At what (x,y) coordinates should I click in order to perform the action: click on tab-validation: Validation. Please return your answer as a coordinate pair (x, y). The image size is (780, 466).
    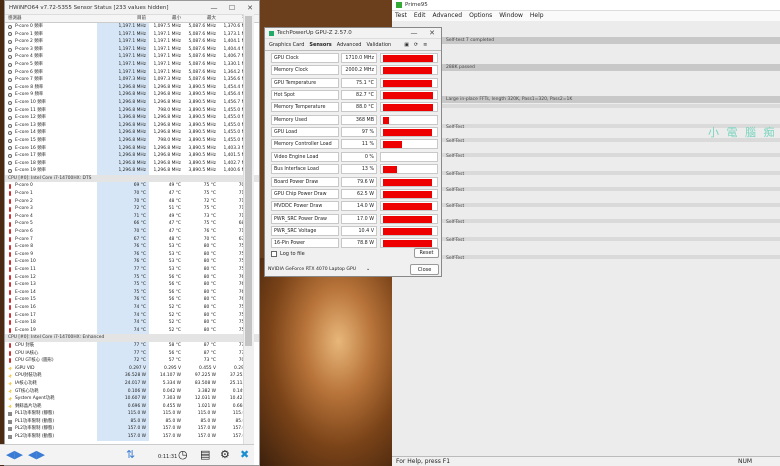
    Looking at the image, I should click on (378, 44).